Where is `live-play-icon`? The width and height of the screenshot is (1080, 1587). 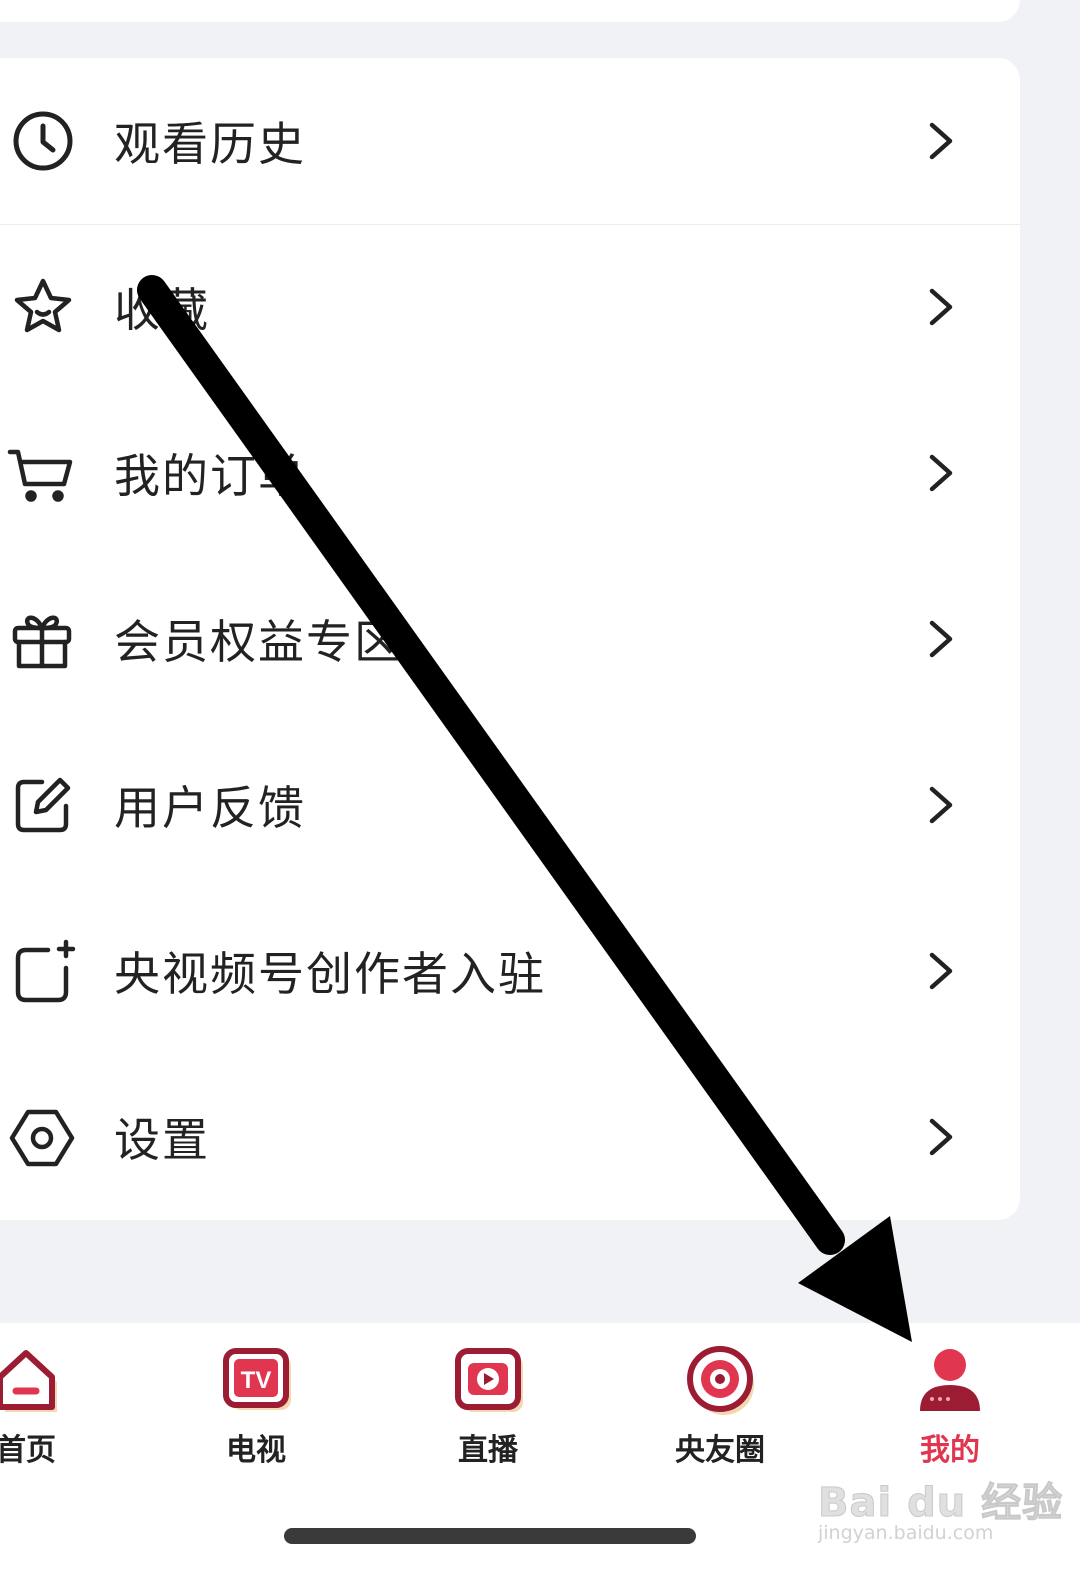
live-play-icon is located at coordinates (489, 1380).